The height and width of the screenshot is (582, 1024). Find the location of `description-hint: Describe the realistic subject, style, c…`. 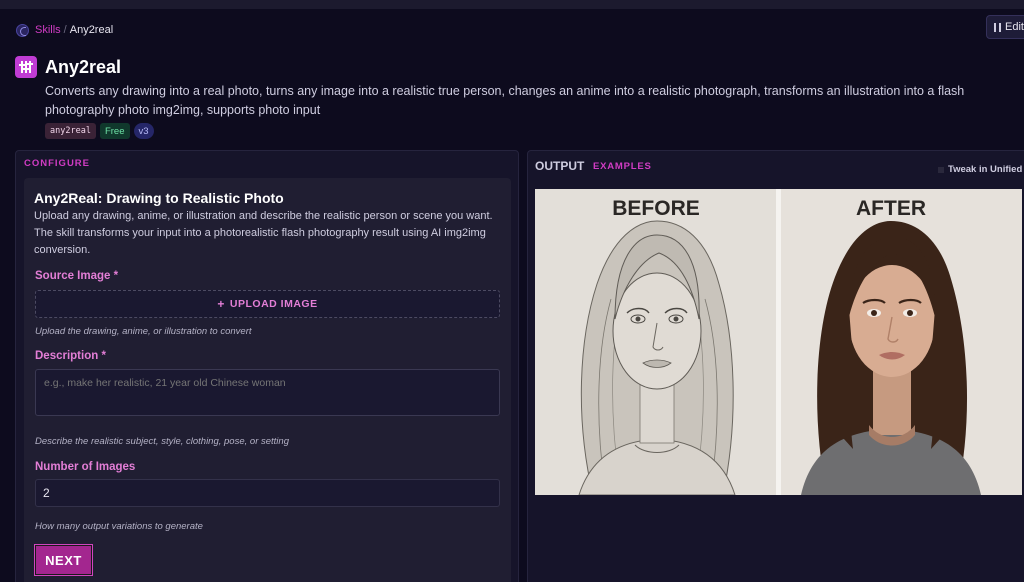

description-hint: Describe the realistic subject, style, c… is located at coordinates (162, 441).